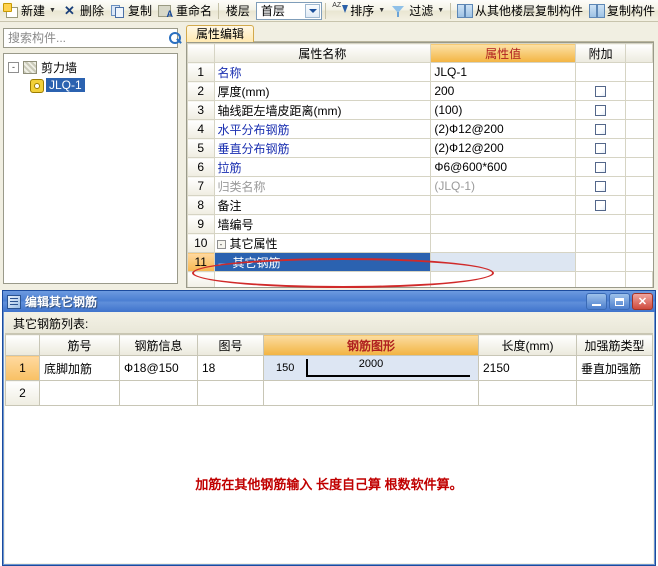 The height and width of the screenshot is (566, 658). I want to click on property-name-cell: 备注, so click(322, 205).